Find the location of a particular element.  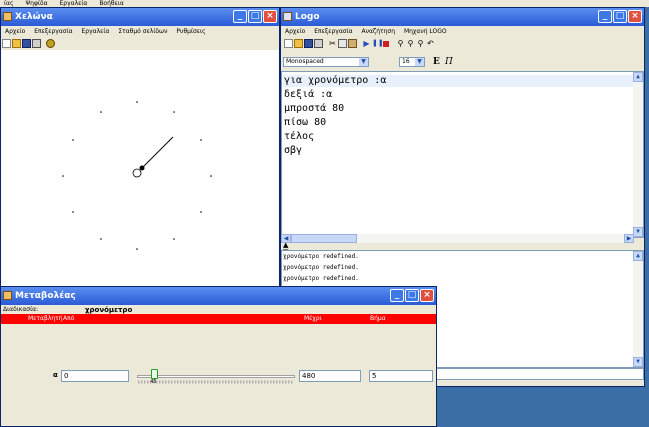

from-field: 0 is located at coordinates (95, 376).